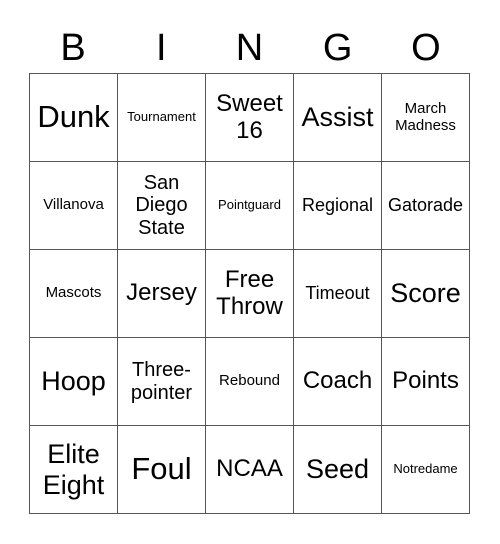 This screenshot has height=544, width=500. Describe the element at coordinates (426, 206) in the screenshot. I see `bingo-cell: Gatorade` at that location.